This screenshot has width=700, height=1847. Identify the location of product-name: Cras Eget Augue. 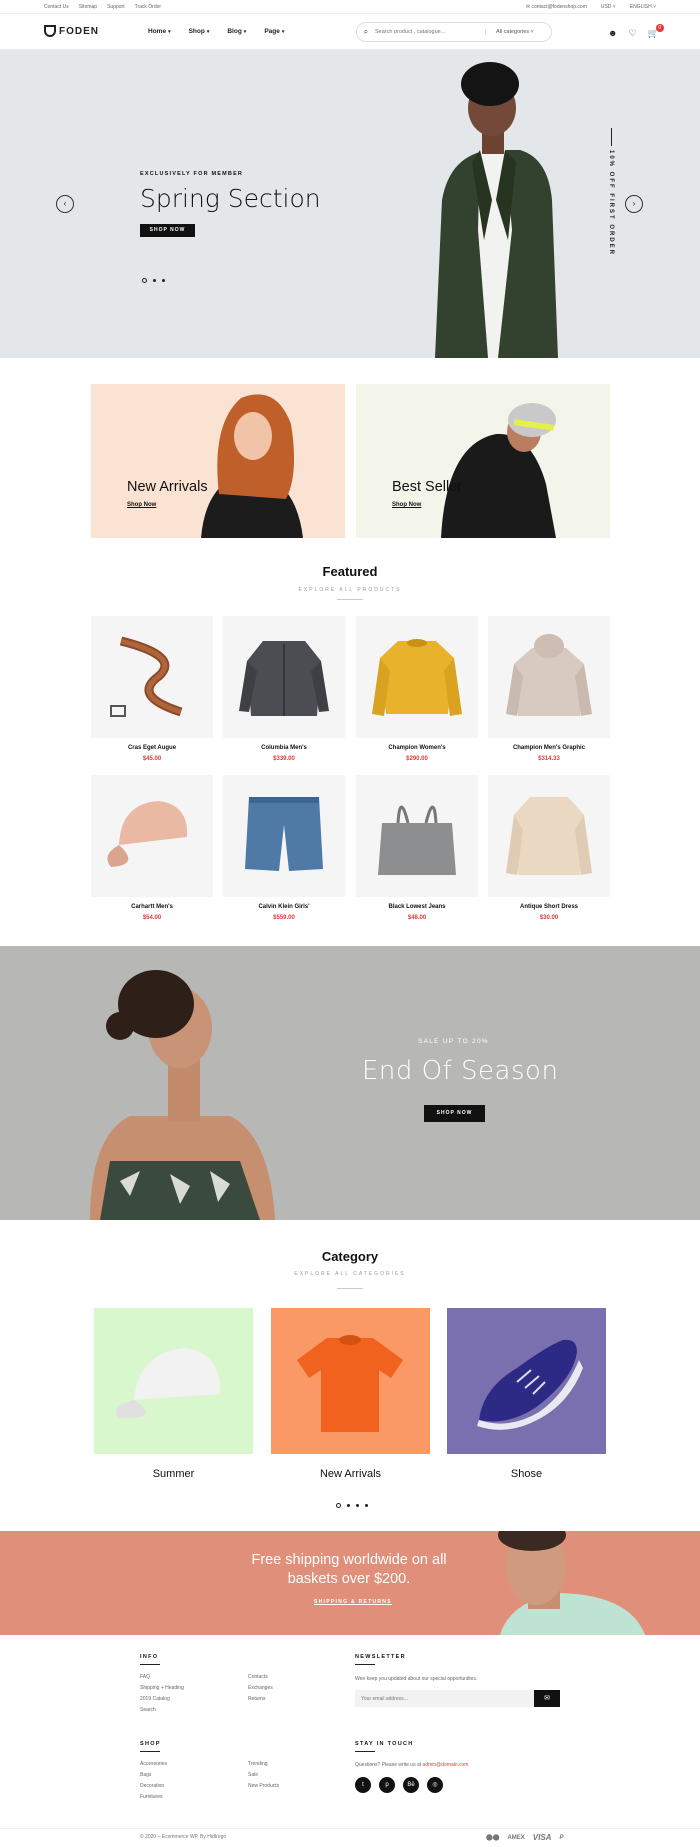
(152, 748).